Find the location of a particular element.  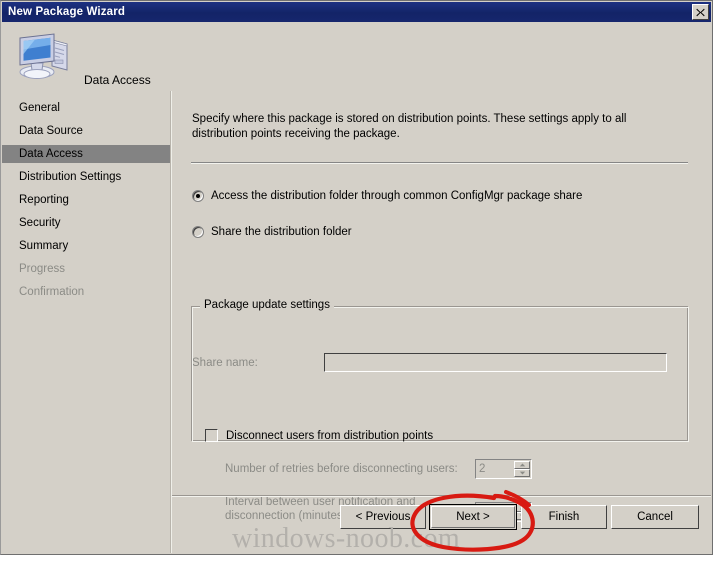

cancel-button: Cancel is located at coordinates (655, 517).